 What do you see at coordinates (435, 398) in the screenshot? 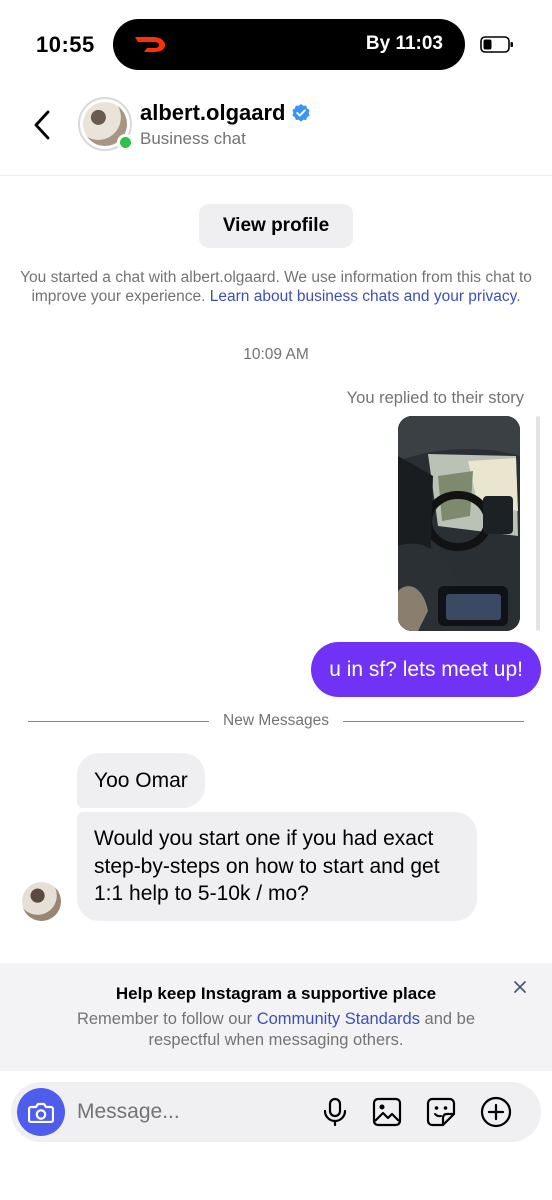
I see `story-reply-label: You replied to their story` at bounding box center [435, 398].